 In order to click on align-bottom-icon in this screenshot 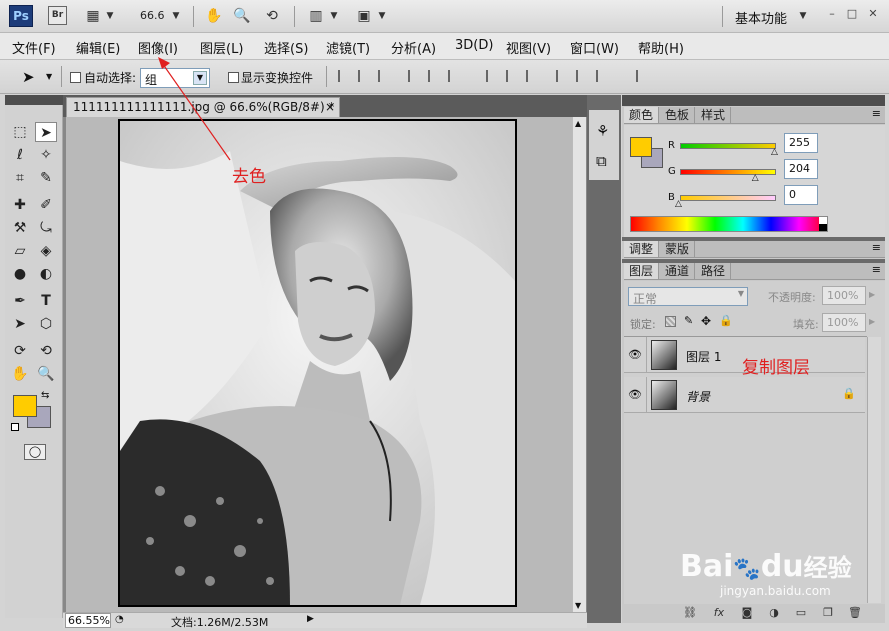, I will do `click(385, 76)`.